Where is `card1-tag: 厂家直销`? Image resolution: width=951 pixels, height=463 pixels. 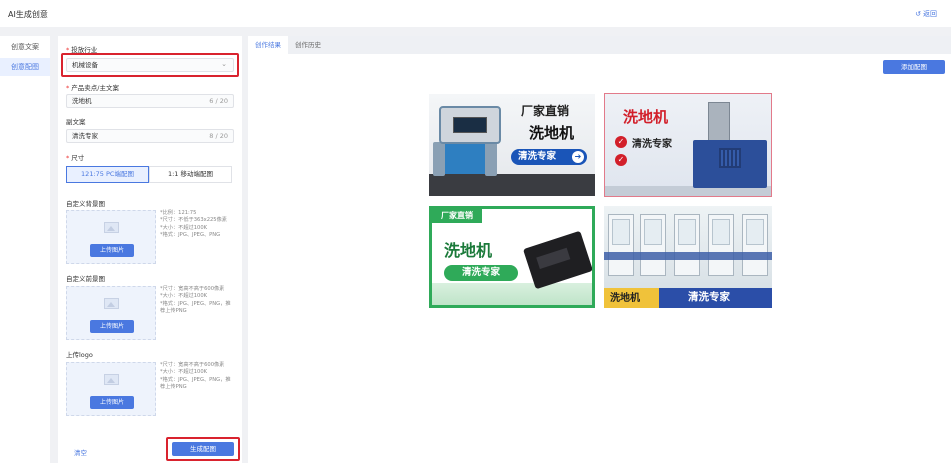 card1-tag: 厂家直销 is located at coordinates (545, 111).